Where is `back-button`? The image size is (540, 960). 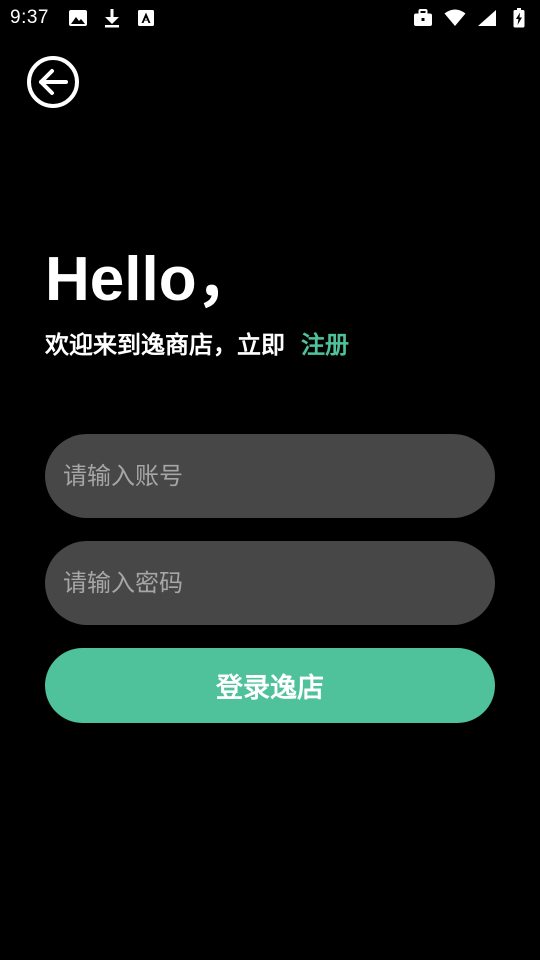
back-button is located at coordinates (53, 82).